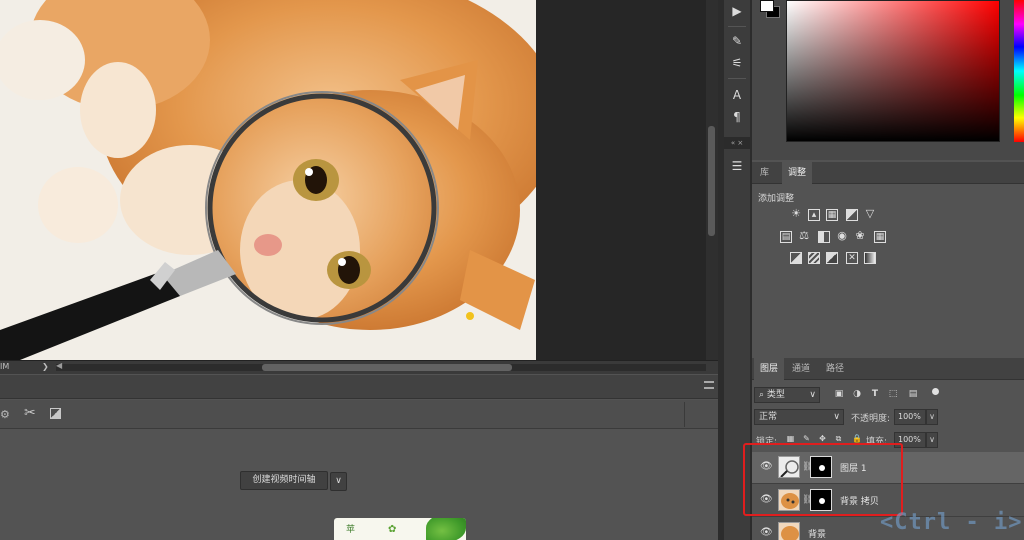 Image resolution: width=1024 pixels, height=540 pixels. Describe the element at coordinates (30, 413) in the screenshot. I see `split-scissors-icon: ✂` at that location.